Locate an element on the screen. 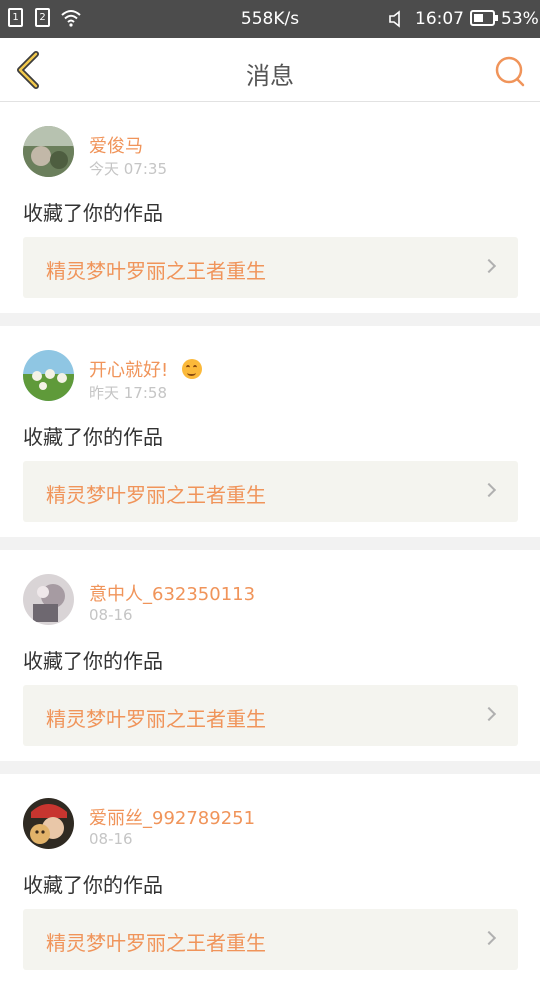 The height and width of the screenshot is (985, 540). message-time: 昨天 17:58 is located at coordinates (128, 393).